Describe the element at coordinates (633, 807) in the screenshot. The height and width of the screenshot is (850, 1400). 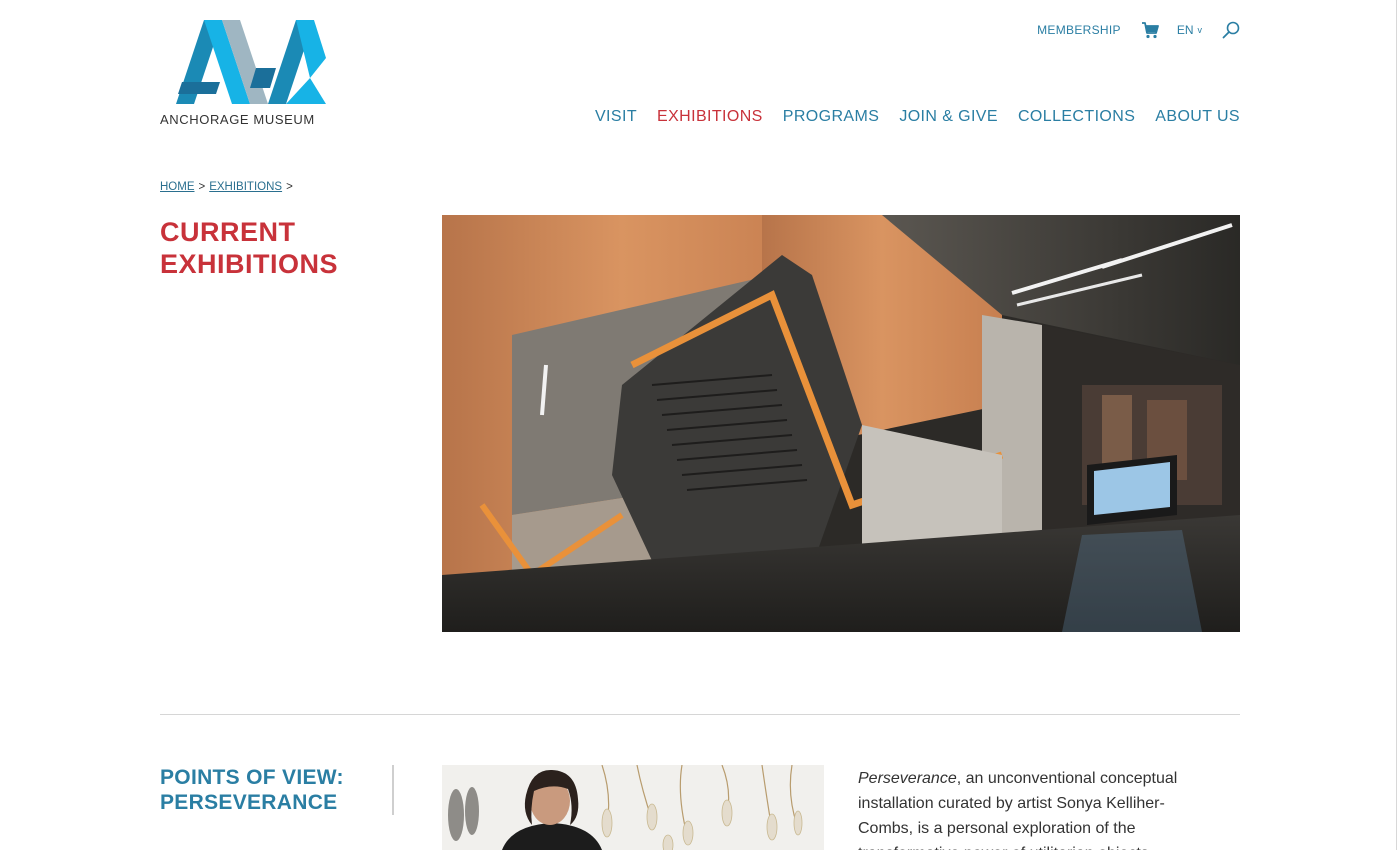
I see `exhibition-image` at that location.